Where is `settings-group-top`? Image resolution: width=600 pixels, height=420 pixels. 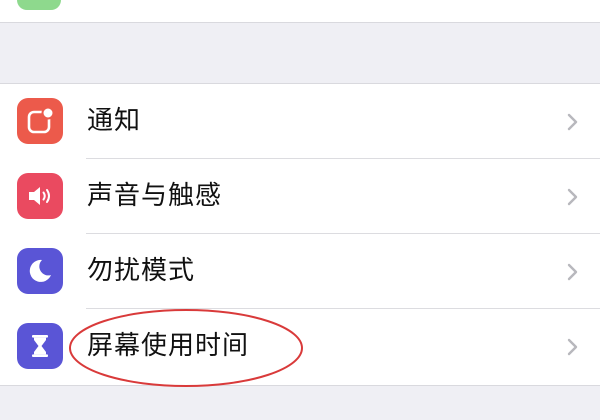 settings-group-top is located at coordinates (300, 11).